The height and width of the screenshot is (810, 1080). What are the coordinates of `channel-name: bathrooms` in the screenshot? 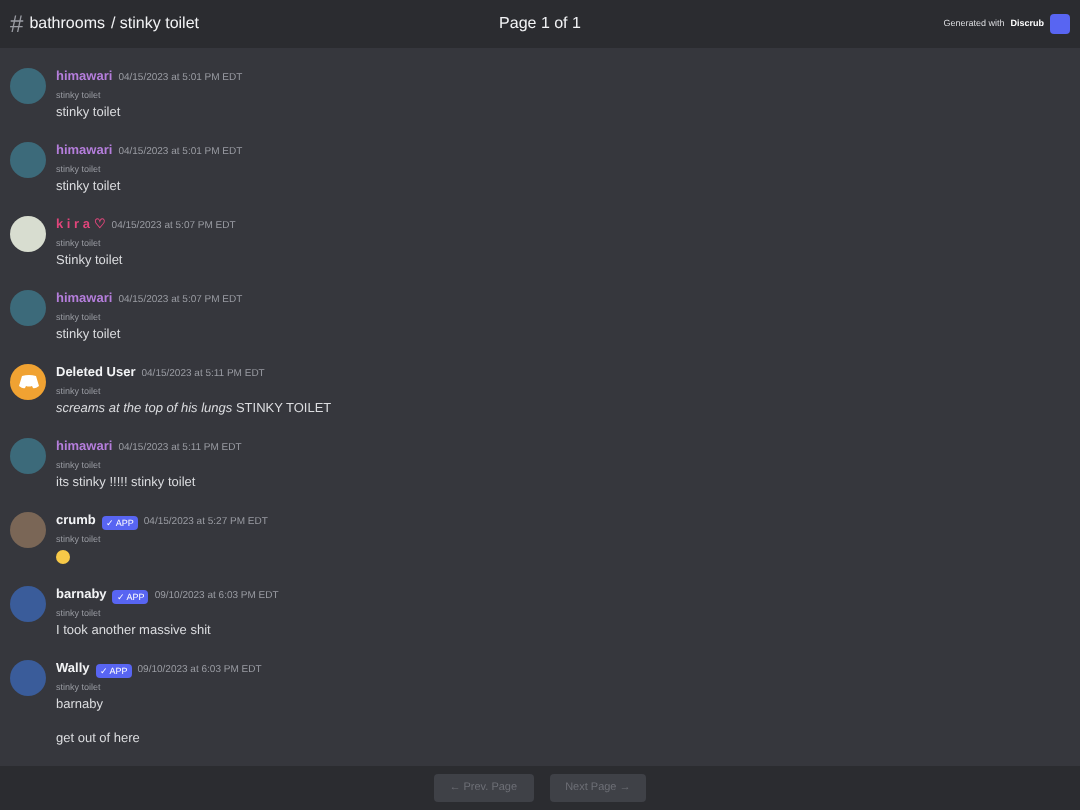 It's located at (67, 24).